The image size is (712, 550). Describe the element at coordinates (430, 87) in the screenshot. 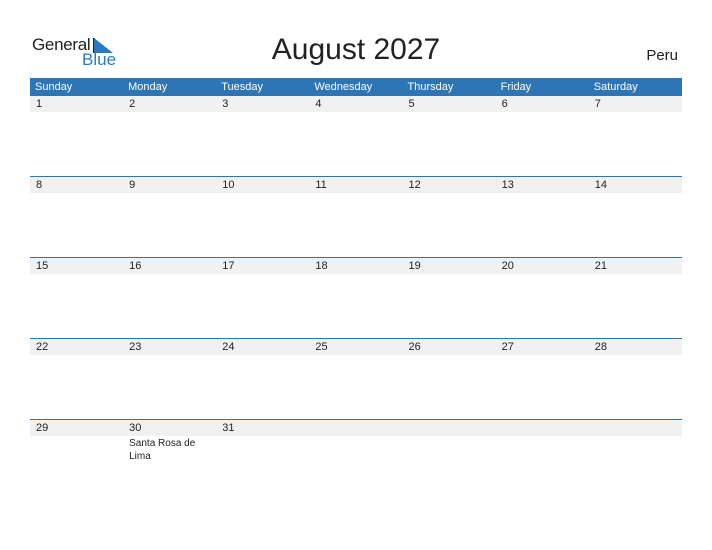

I see `weekday-thursday: Thursday` at that location.